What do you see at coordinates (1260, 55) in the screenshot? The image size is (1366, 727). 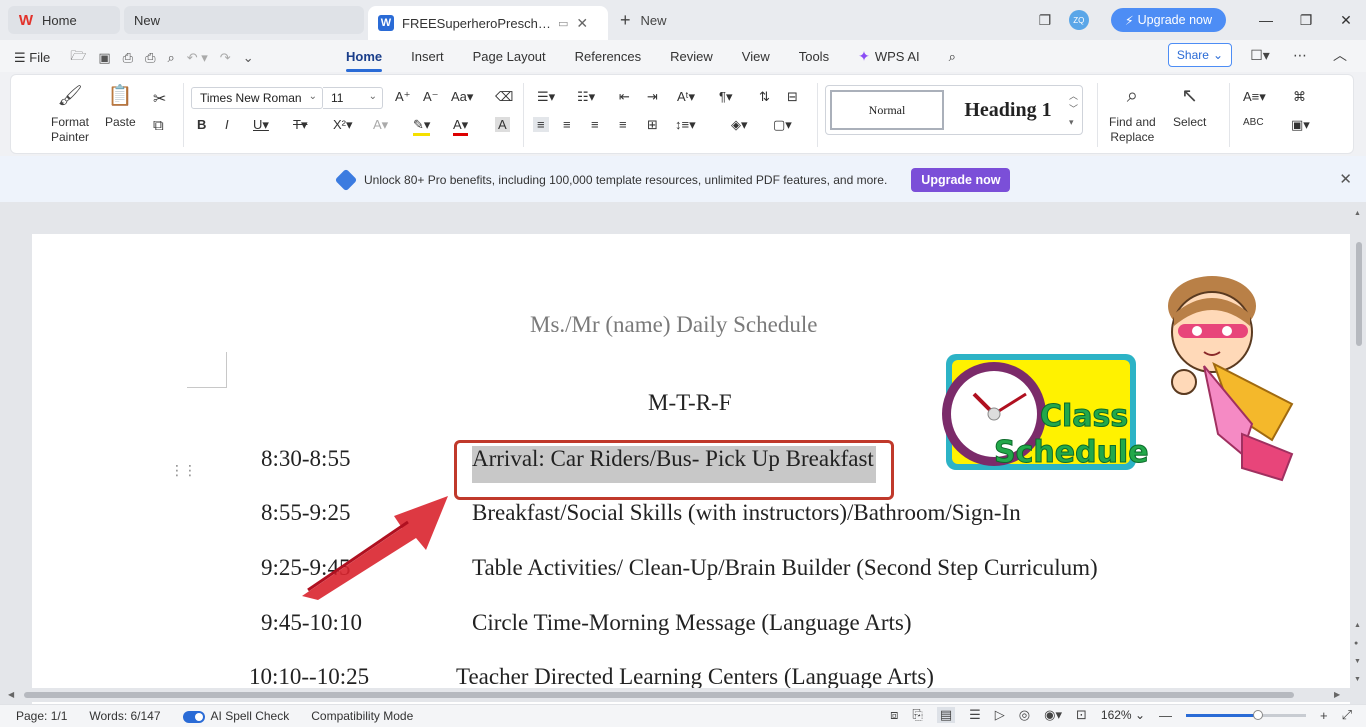 I see `comment-icon: ☐▾` at bounding box center [1260, 55].